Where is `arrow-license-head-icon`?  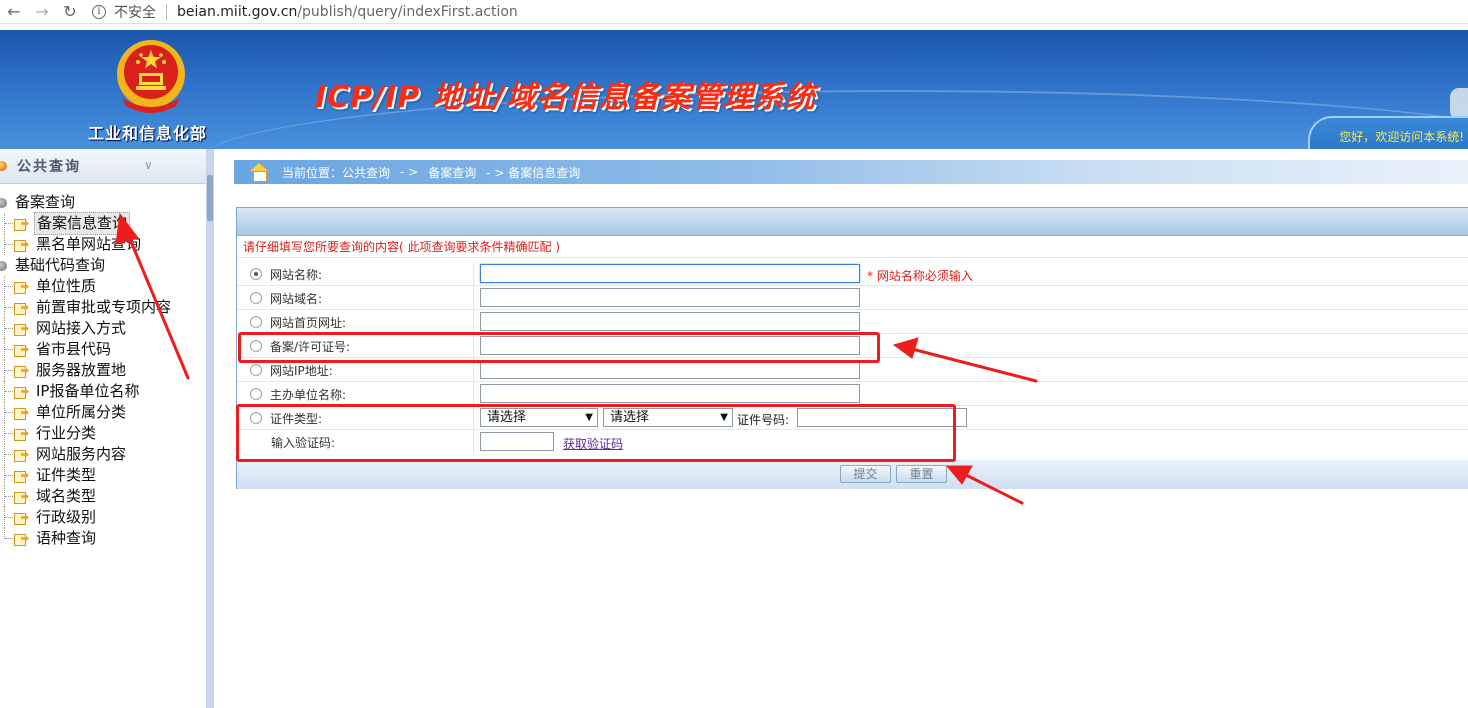 arrow-license-head-icon is located at coordinates (905, 348).